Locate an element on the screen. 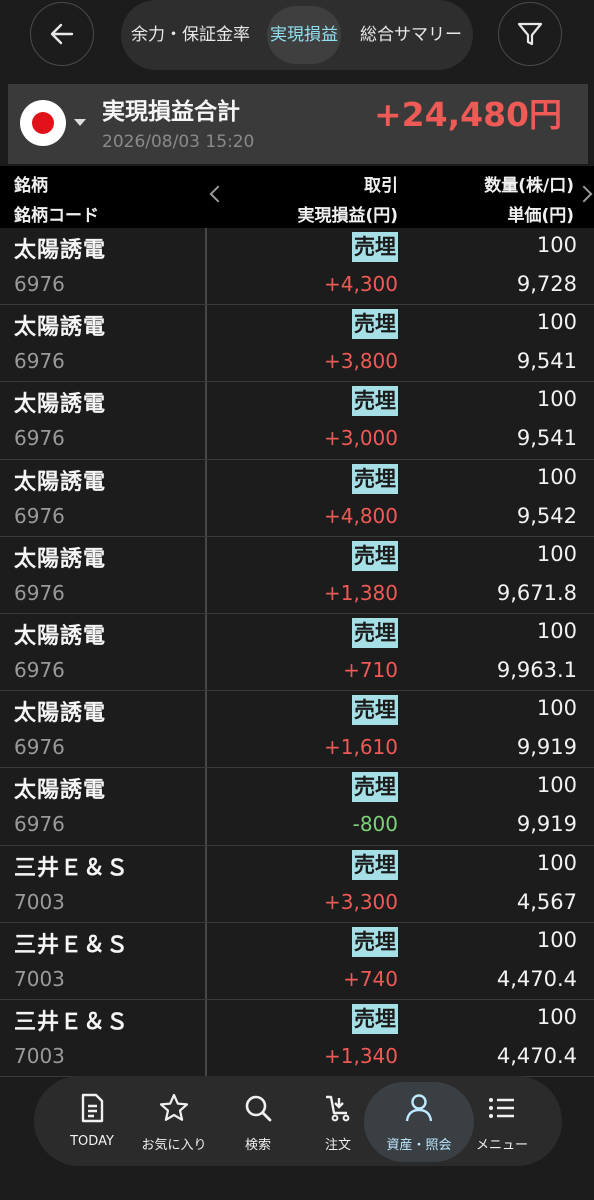 The height and width of the screenshot is (1200, 594). header-qty: 数量(株/口) is located at coordinates (529, 186).